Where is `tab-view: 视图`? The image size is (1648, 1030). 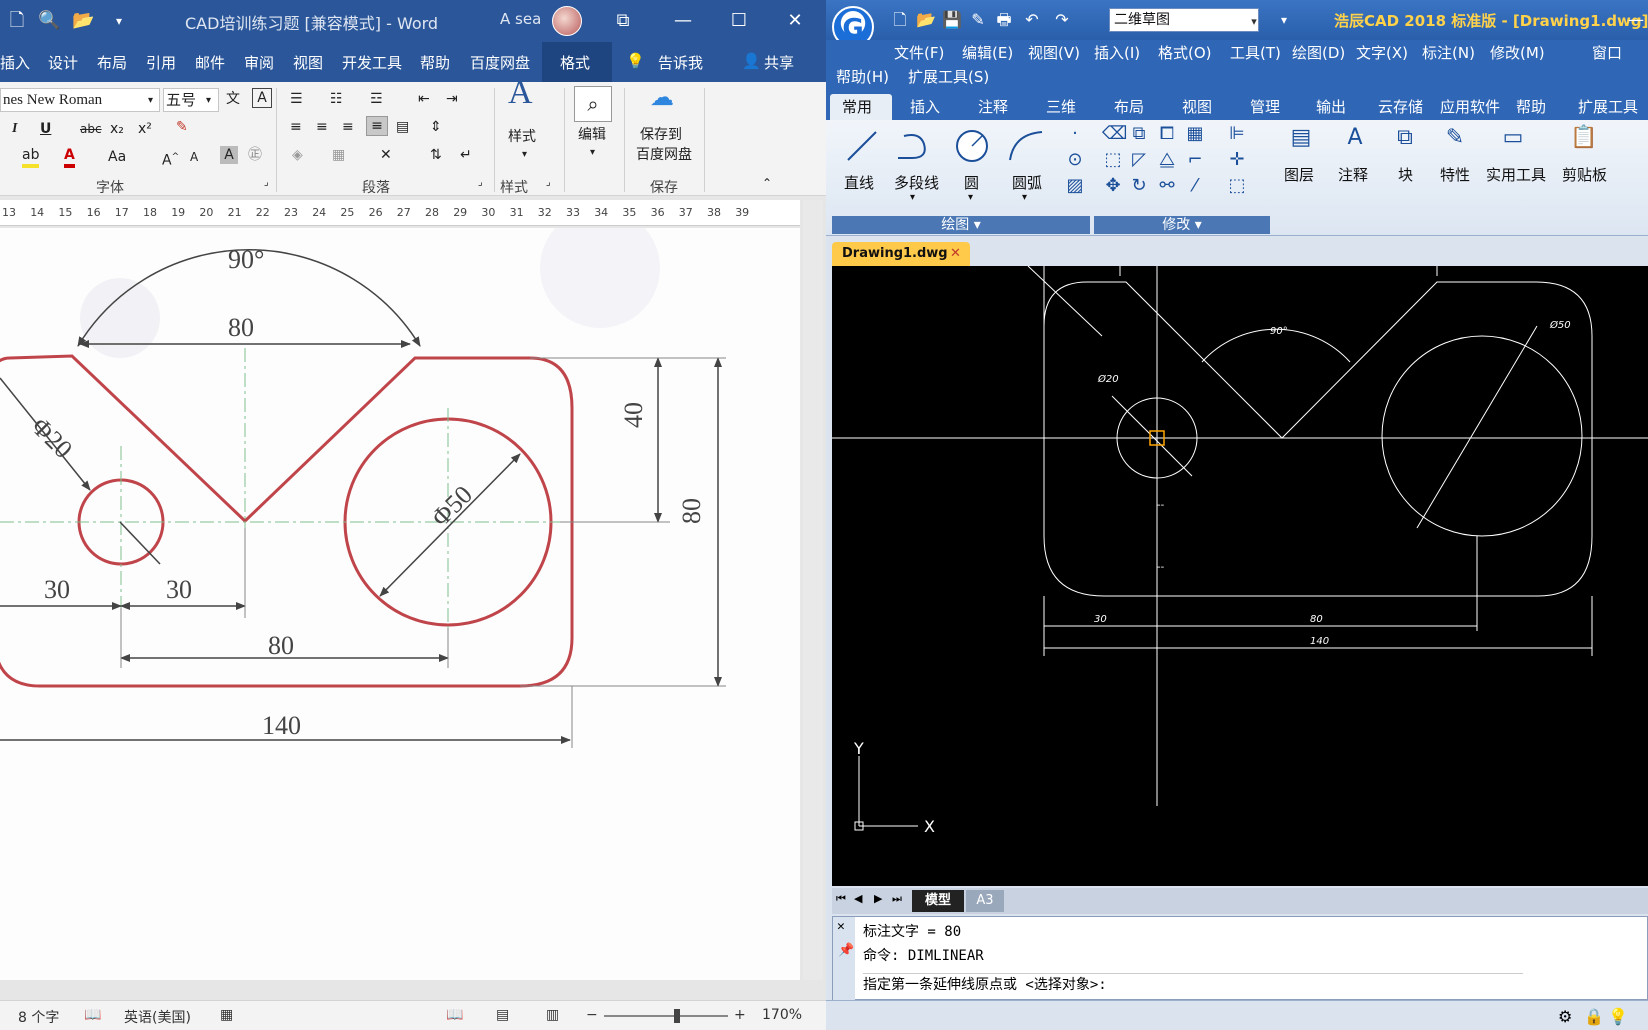 tab-view: 视图 is located at coordinates (308, 62).